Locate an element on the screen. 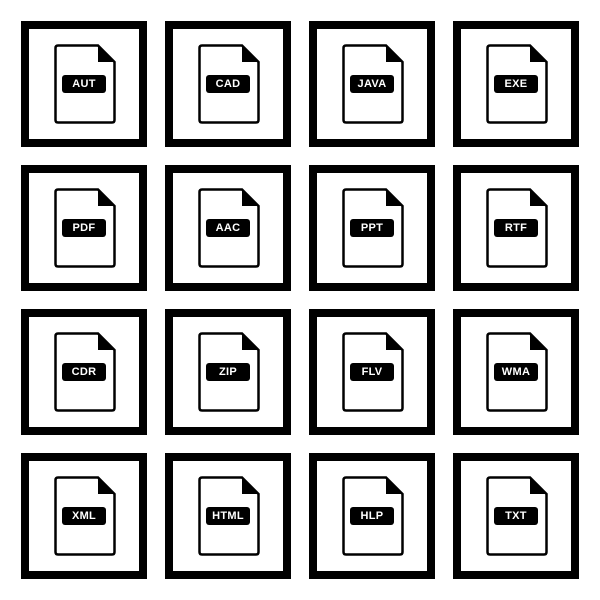 The width and height of the screenshot is (600, 600). file-type-label: WMA is located at coordinates (516, 372).